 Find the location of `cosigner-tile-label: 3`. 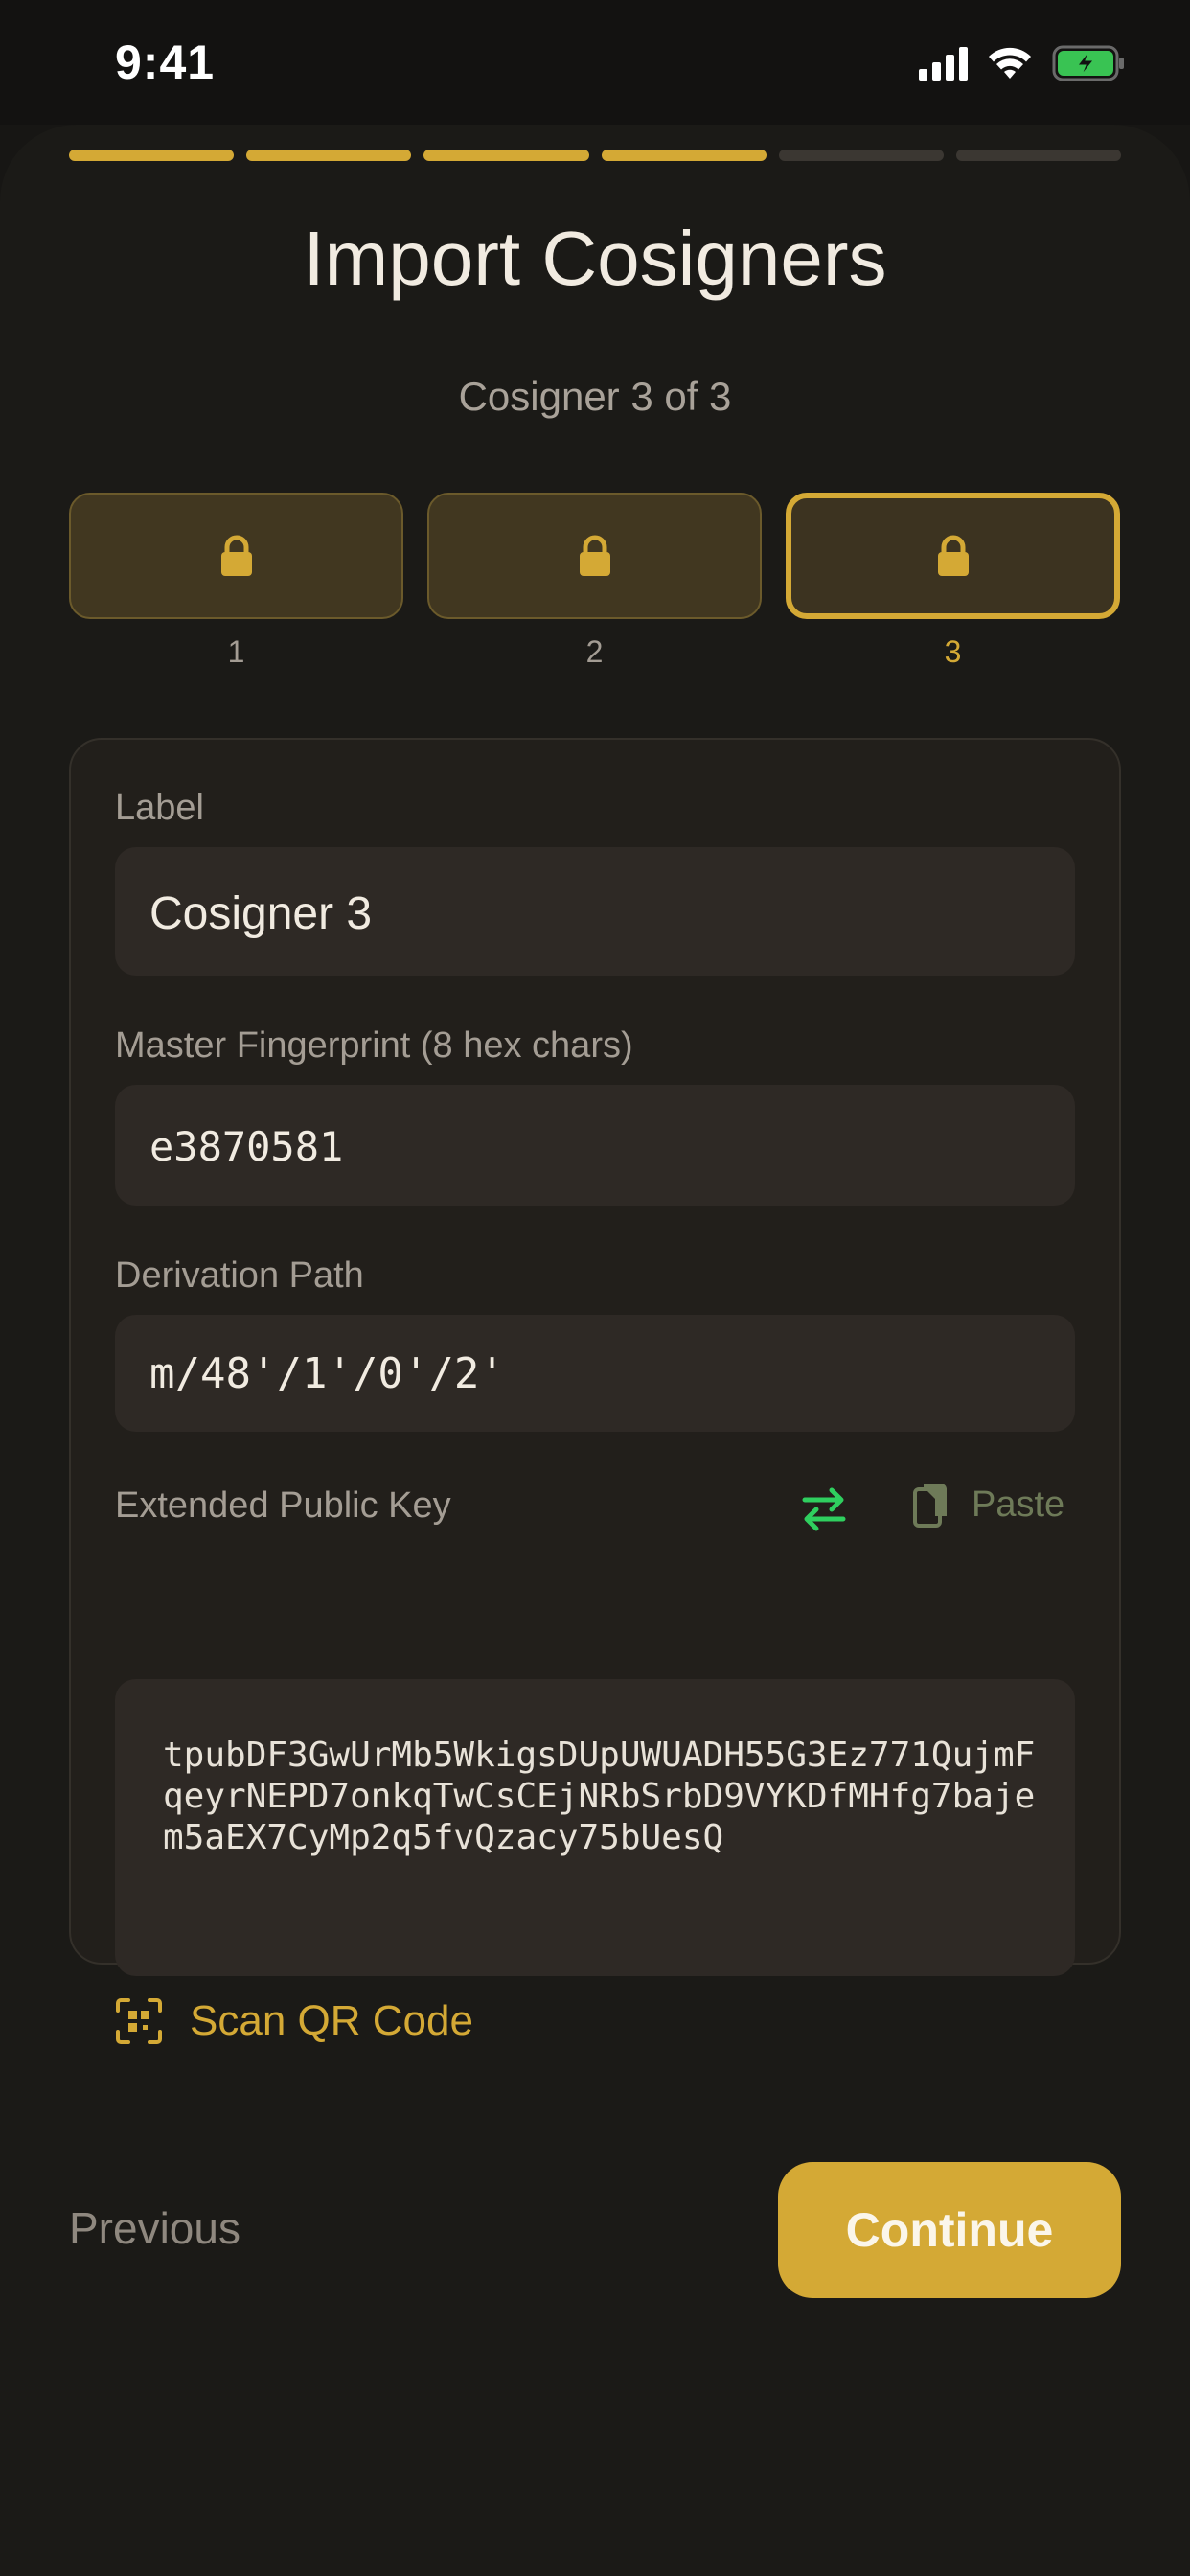

cosigner-tile-label: 3 is located at coordinates (953, 651).